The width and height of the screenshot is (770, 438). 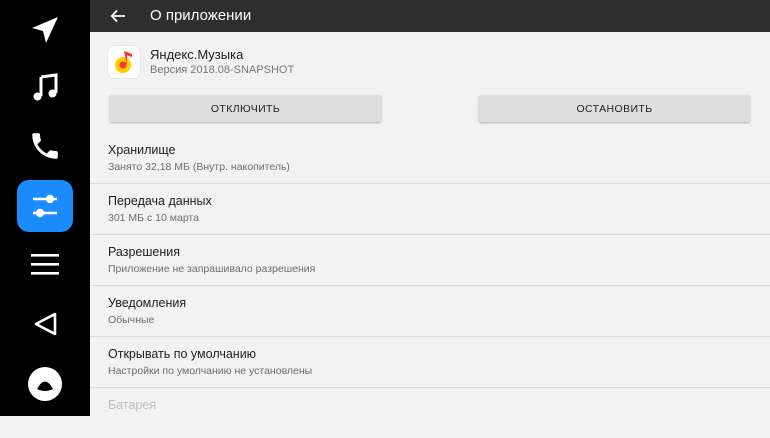 I want to click on arrow-left-icon, so click(x=117, y=16).